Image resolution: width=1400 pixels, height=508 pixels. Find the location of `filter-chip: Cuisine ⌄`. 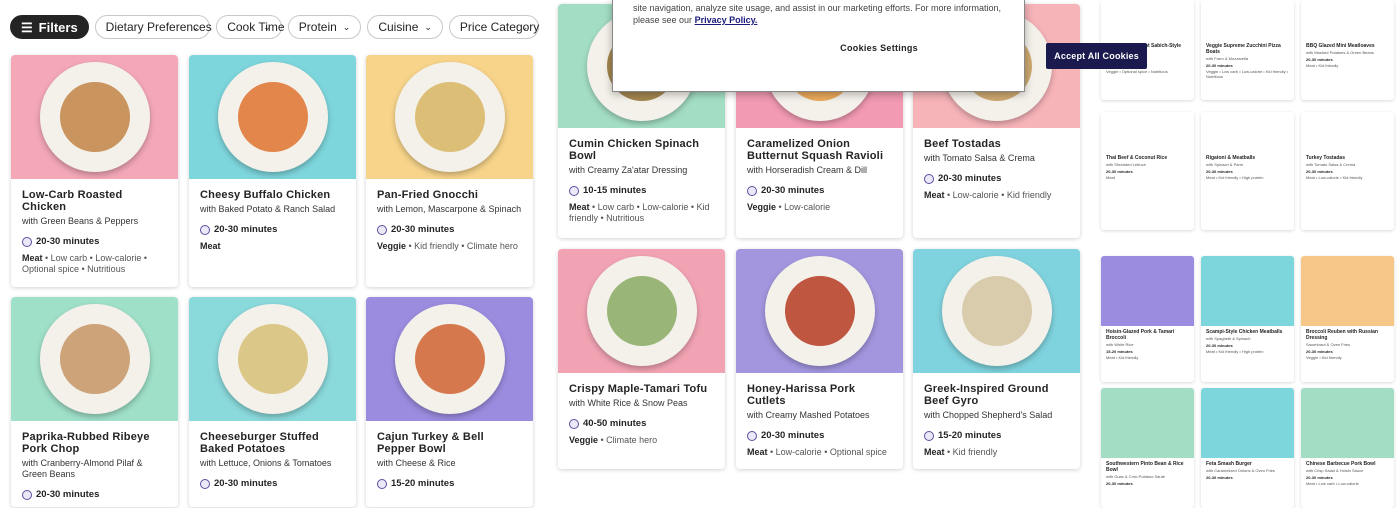

filter-chip: Cuisine ⌄ is located at coordinates (405, 27).